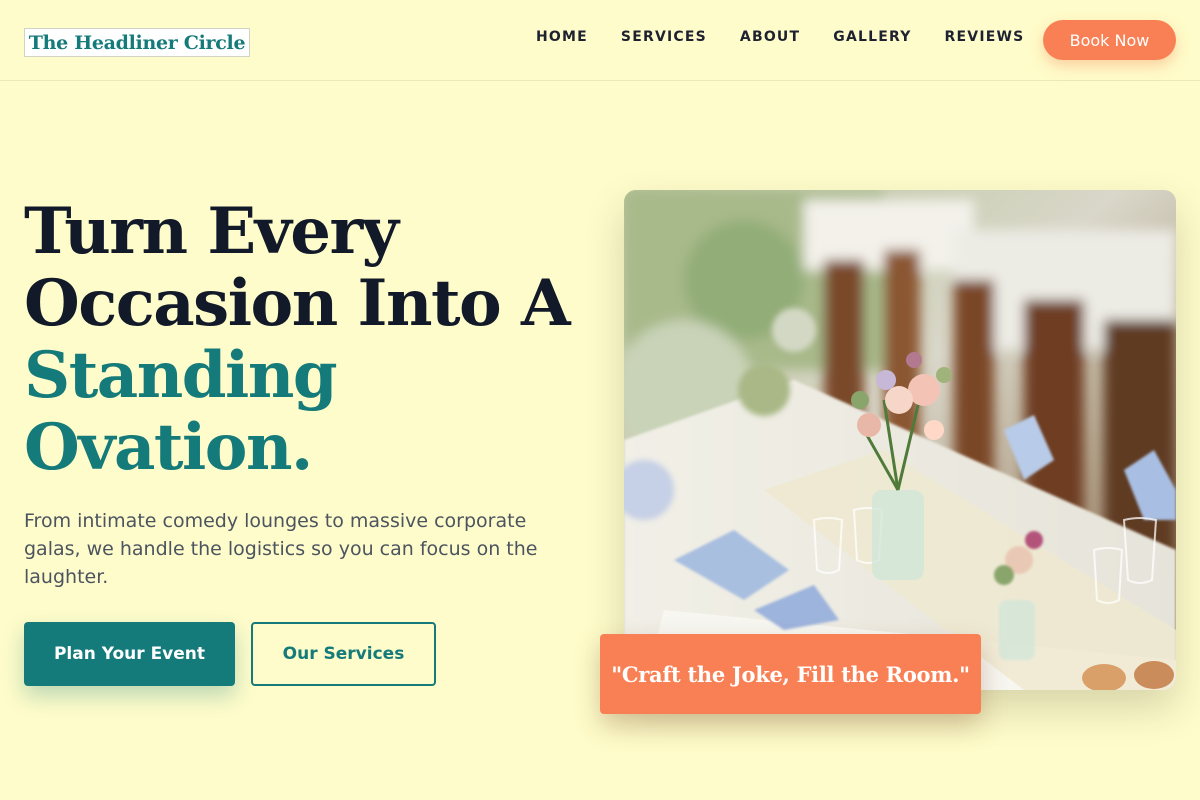 Image resolution: width=1200 pixels, height=800 pixels. I want to click on headline-accent-2: Ovation., so click(168, 447).